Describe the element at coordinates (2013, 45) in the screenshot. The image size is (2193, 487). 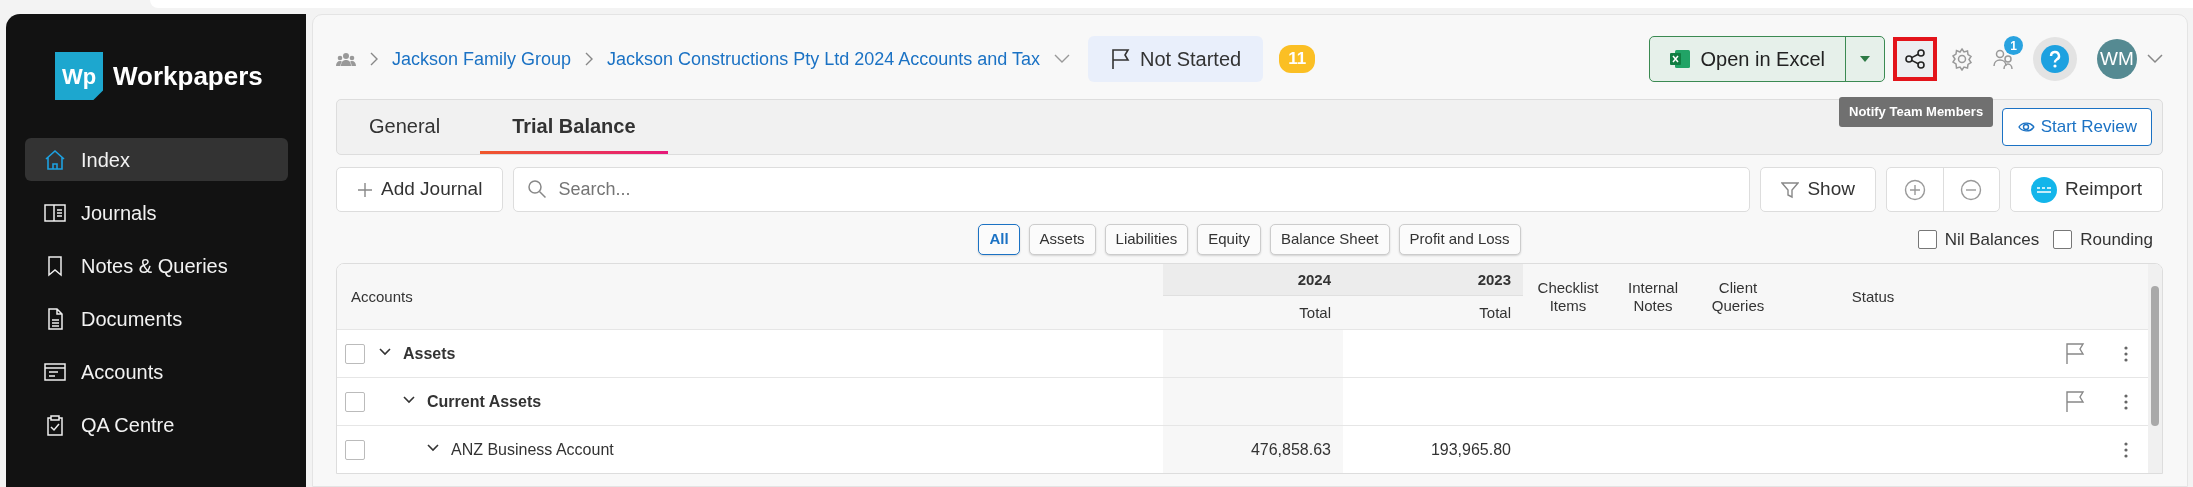
I see `notification-badge: 1` at that location.